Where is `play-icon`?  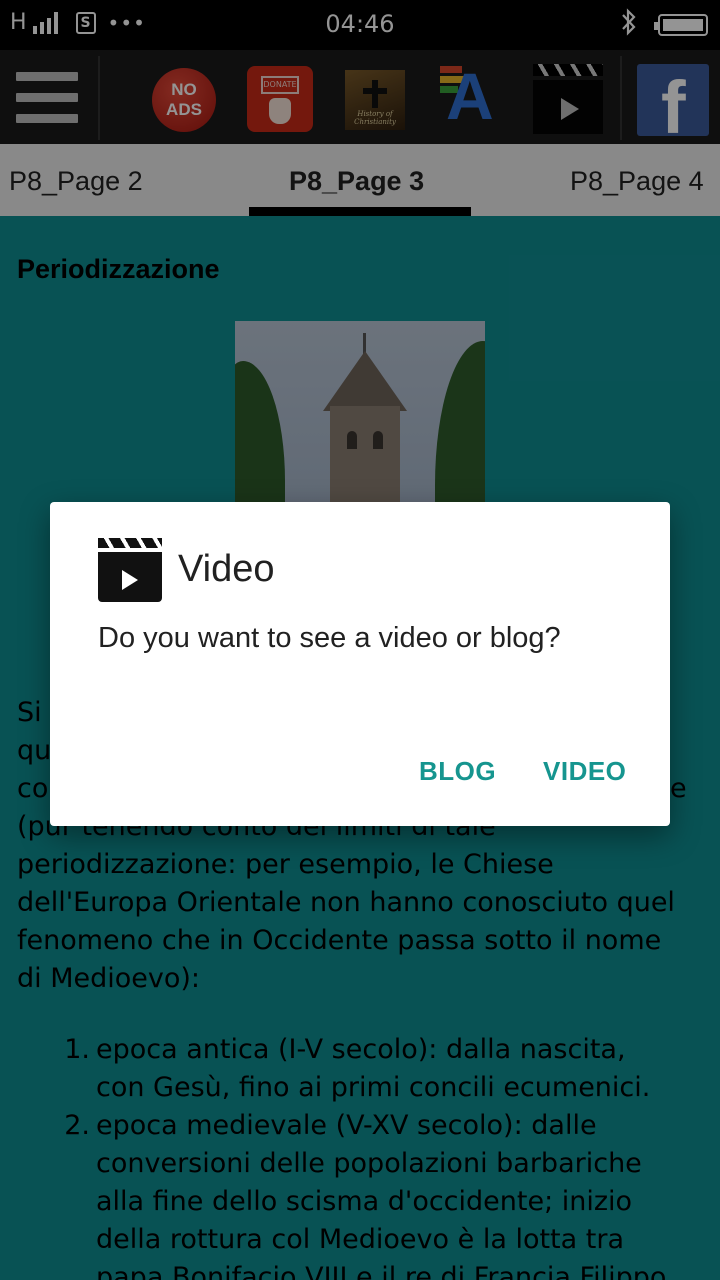 play-icon is located at coordinates (130, 580).